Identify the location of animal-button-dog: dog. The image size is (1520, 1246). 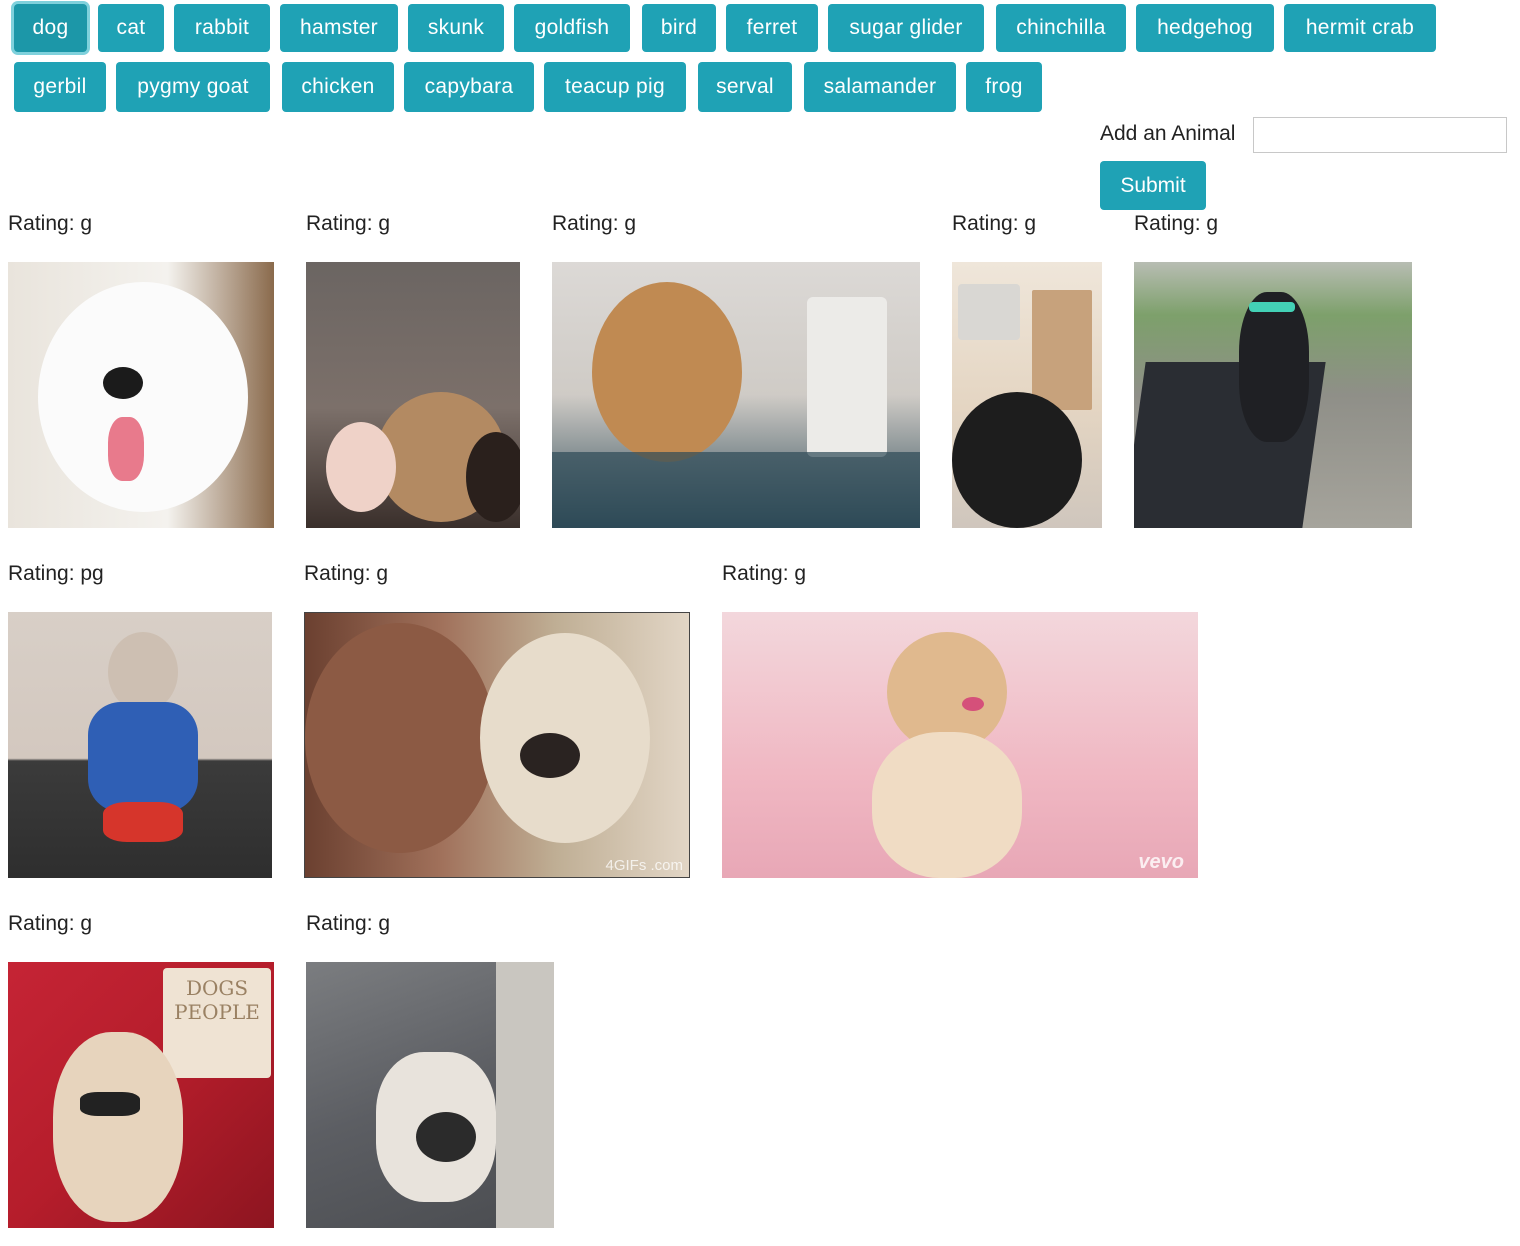
(50, 28).